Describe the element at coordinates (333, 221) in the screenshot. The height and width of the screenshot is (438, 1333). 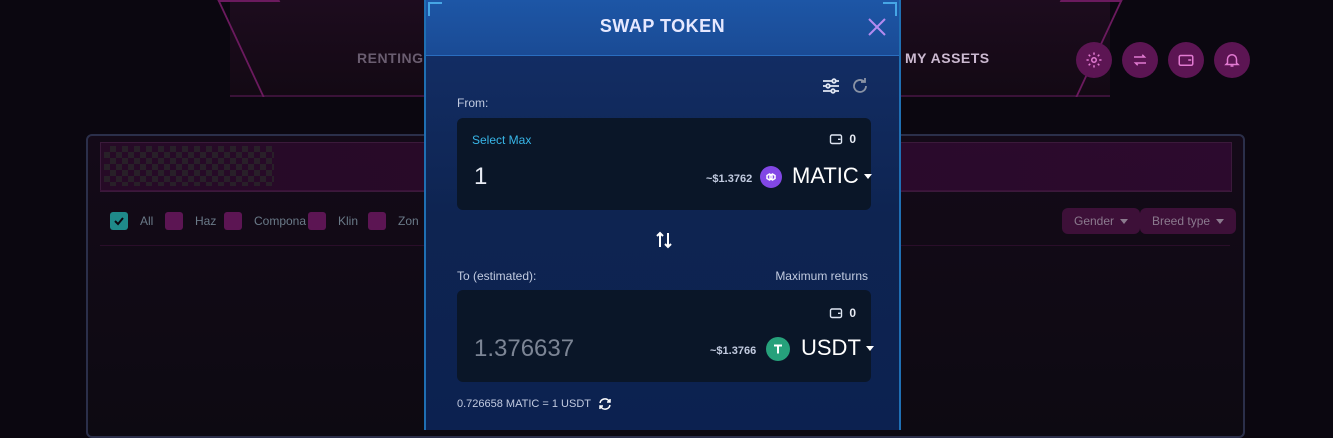
I see `filter-klin: Klin` at that location.